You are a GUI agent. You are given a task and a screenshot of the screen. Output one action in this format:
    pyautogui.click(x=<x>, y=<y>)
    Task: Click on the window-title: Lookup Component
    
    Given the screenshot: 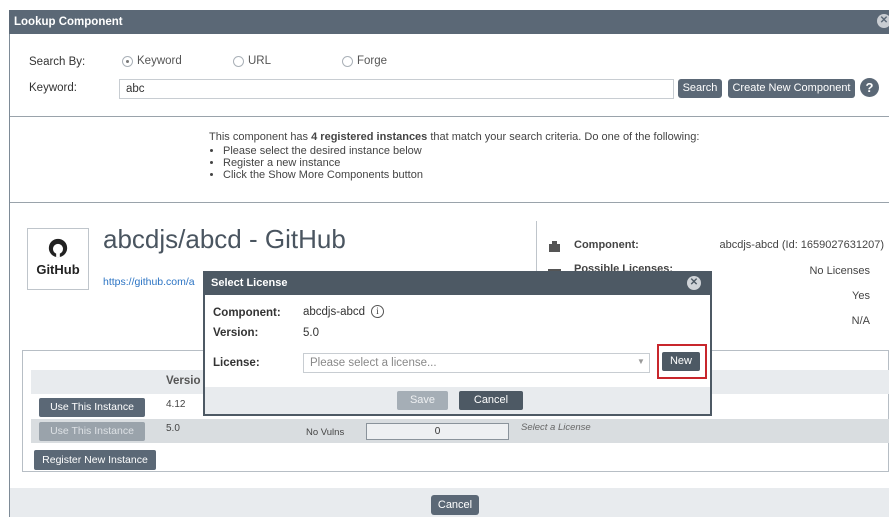 What is the action you would take?
    pyautogui.click(x=449, y=22)
    